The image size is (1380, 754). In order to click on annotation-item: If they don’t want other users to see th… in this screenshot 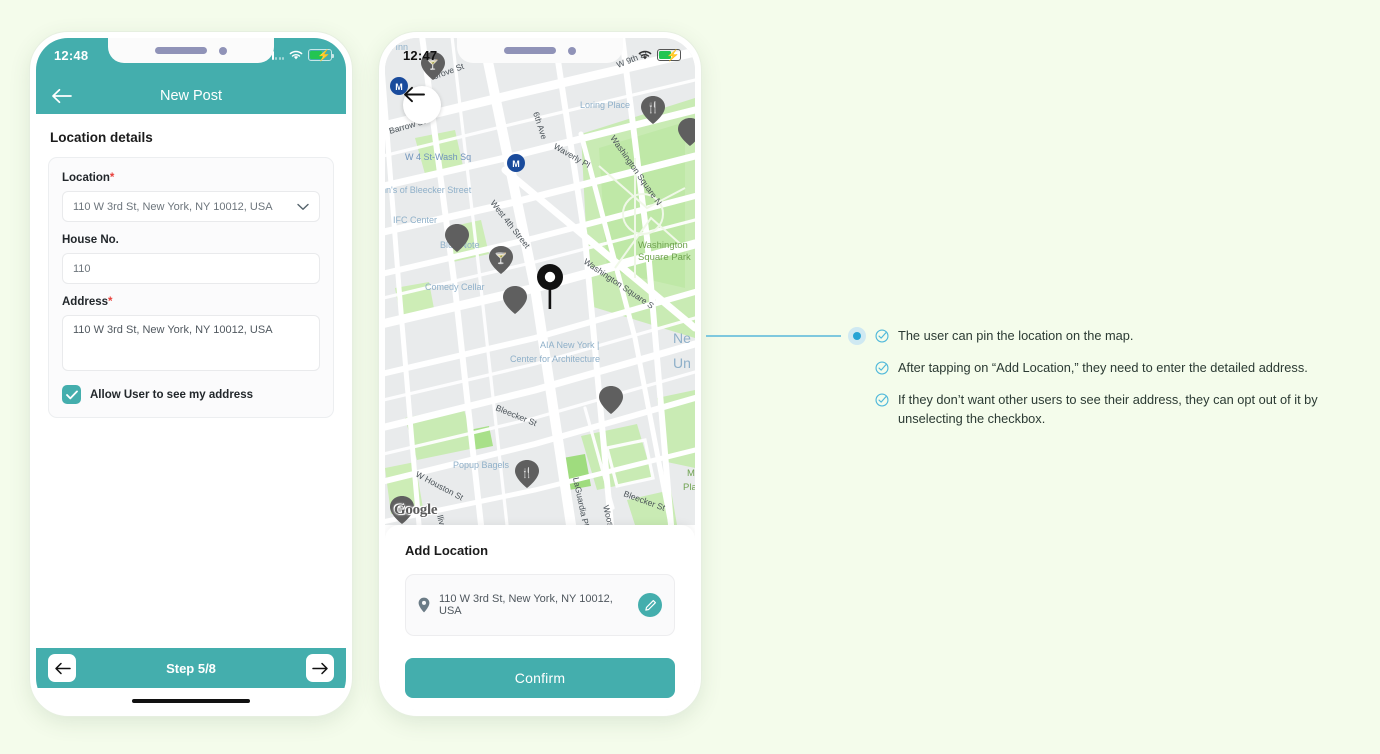, I will do `click(1120, 409)`.